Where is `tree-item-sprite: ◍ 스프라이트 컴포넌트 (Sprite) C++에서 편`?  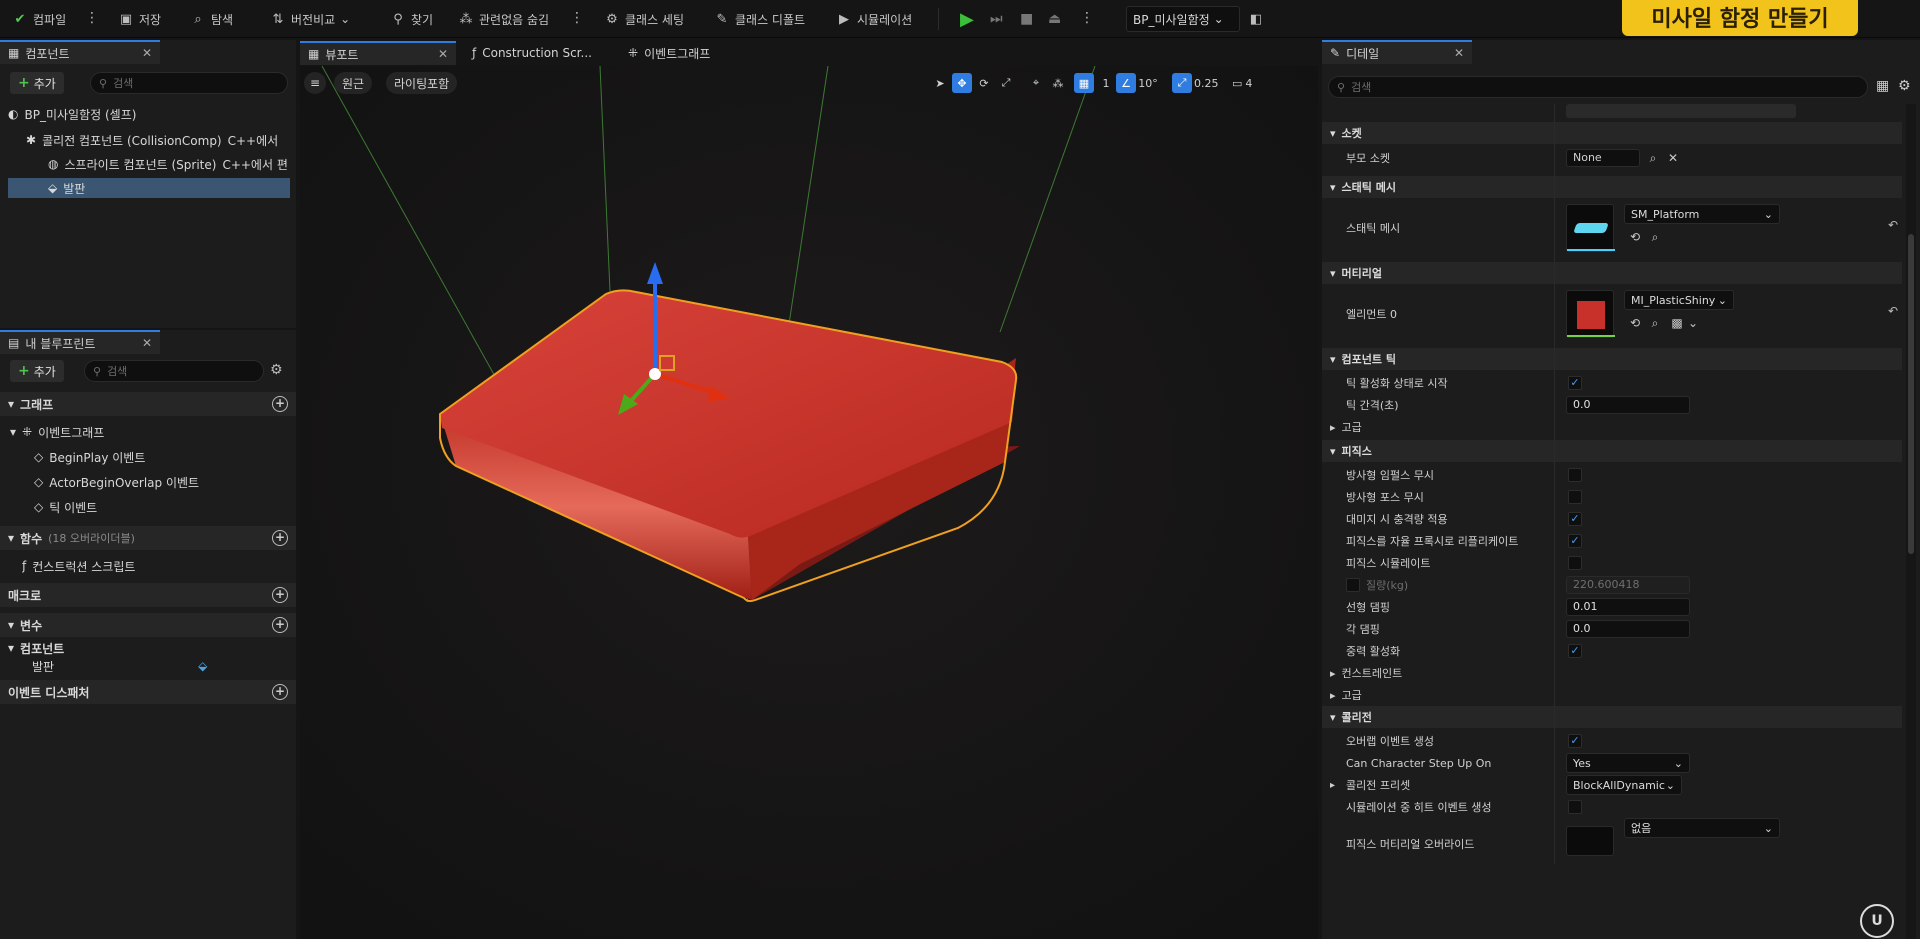 tree-item-sprite: ◍ 스프라이트 컴포넌트 (Sprite) C++에서 편 is located at coordinates (149, 164).